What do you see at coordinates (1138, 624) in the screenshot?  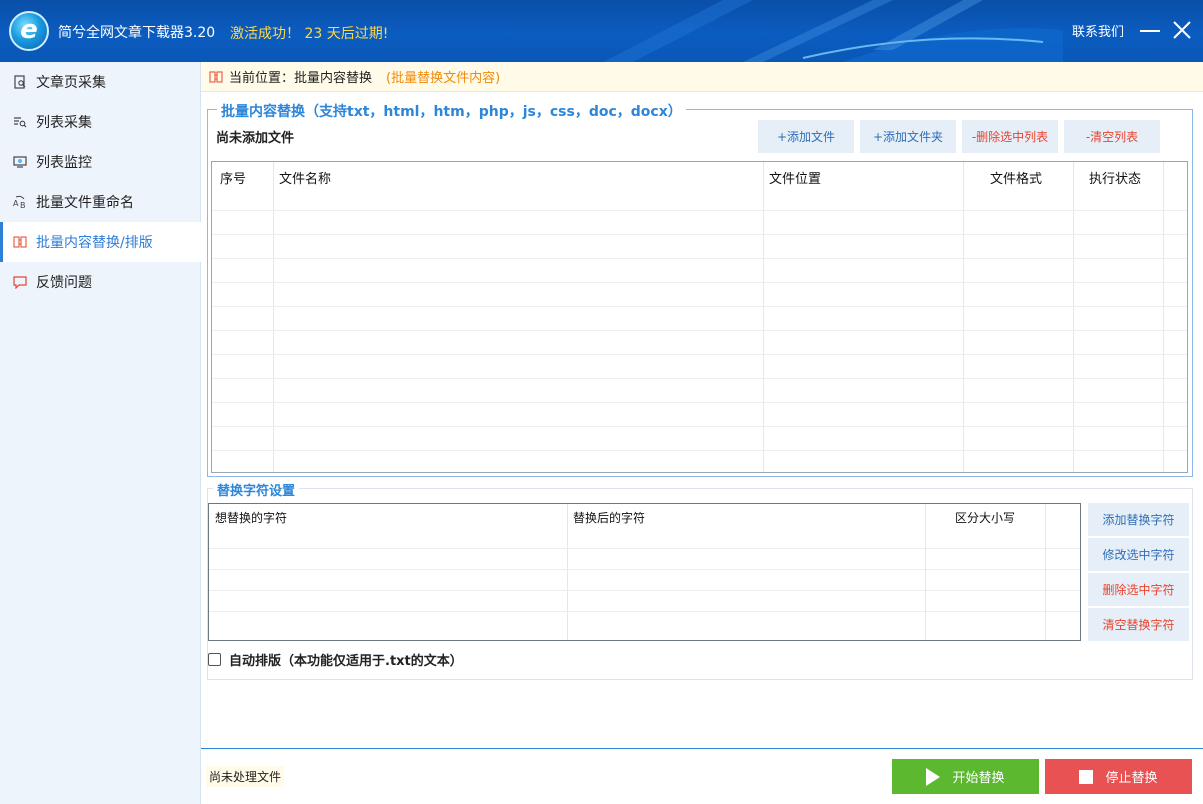 I see `clear-replace-button: 清空替换字符` at bounding box center [1138, 624].